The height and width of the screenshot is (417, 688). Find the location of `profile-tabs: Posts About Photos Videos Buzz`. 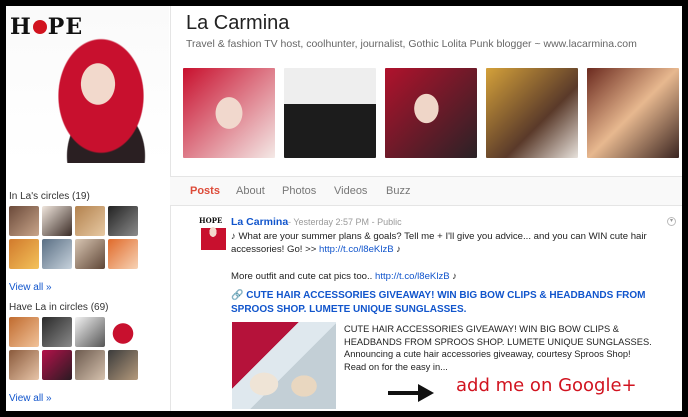

profile-tabs: Posts About Photos Videos Buzz is located at coordinates (426, 191).